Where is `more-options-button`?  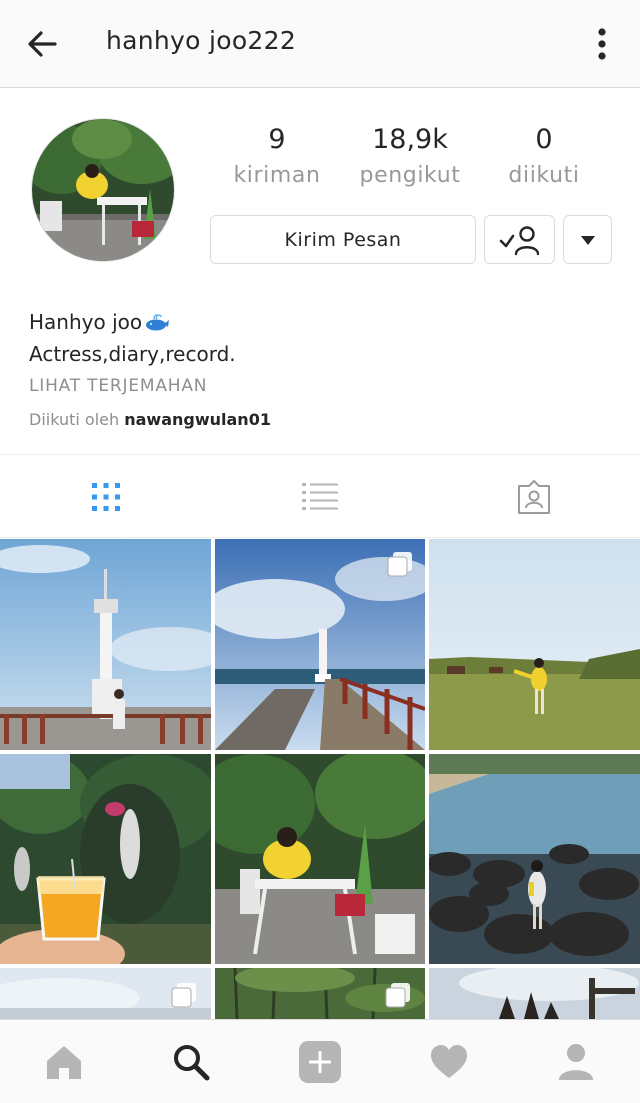
more-options-button is located at coordinates (602, 44).